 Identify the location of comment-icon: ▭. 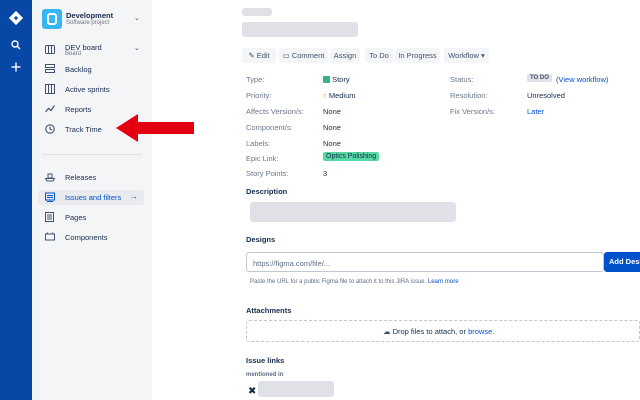
(286, 55).